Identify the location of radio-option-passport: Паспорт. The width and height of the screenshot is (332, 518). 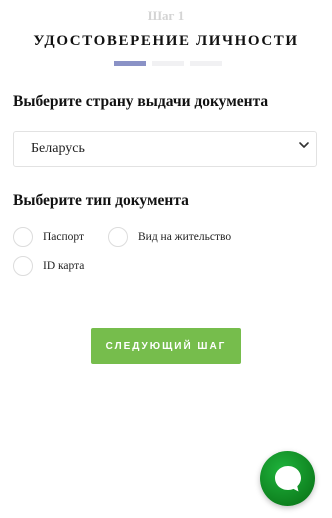
(48, 237).